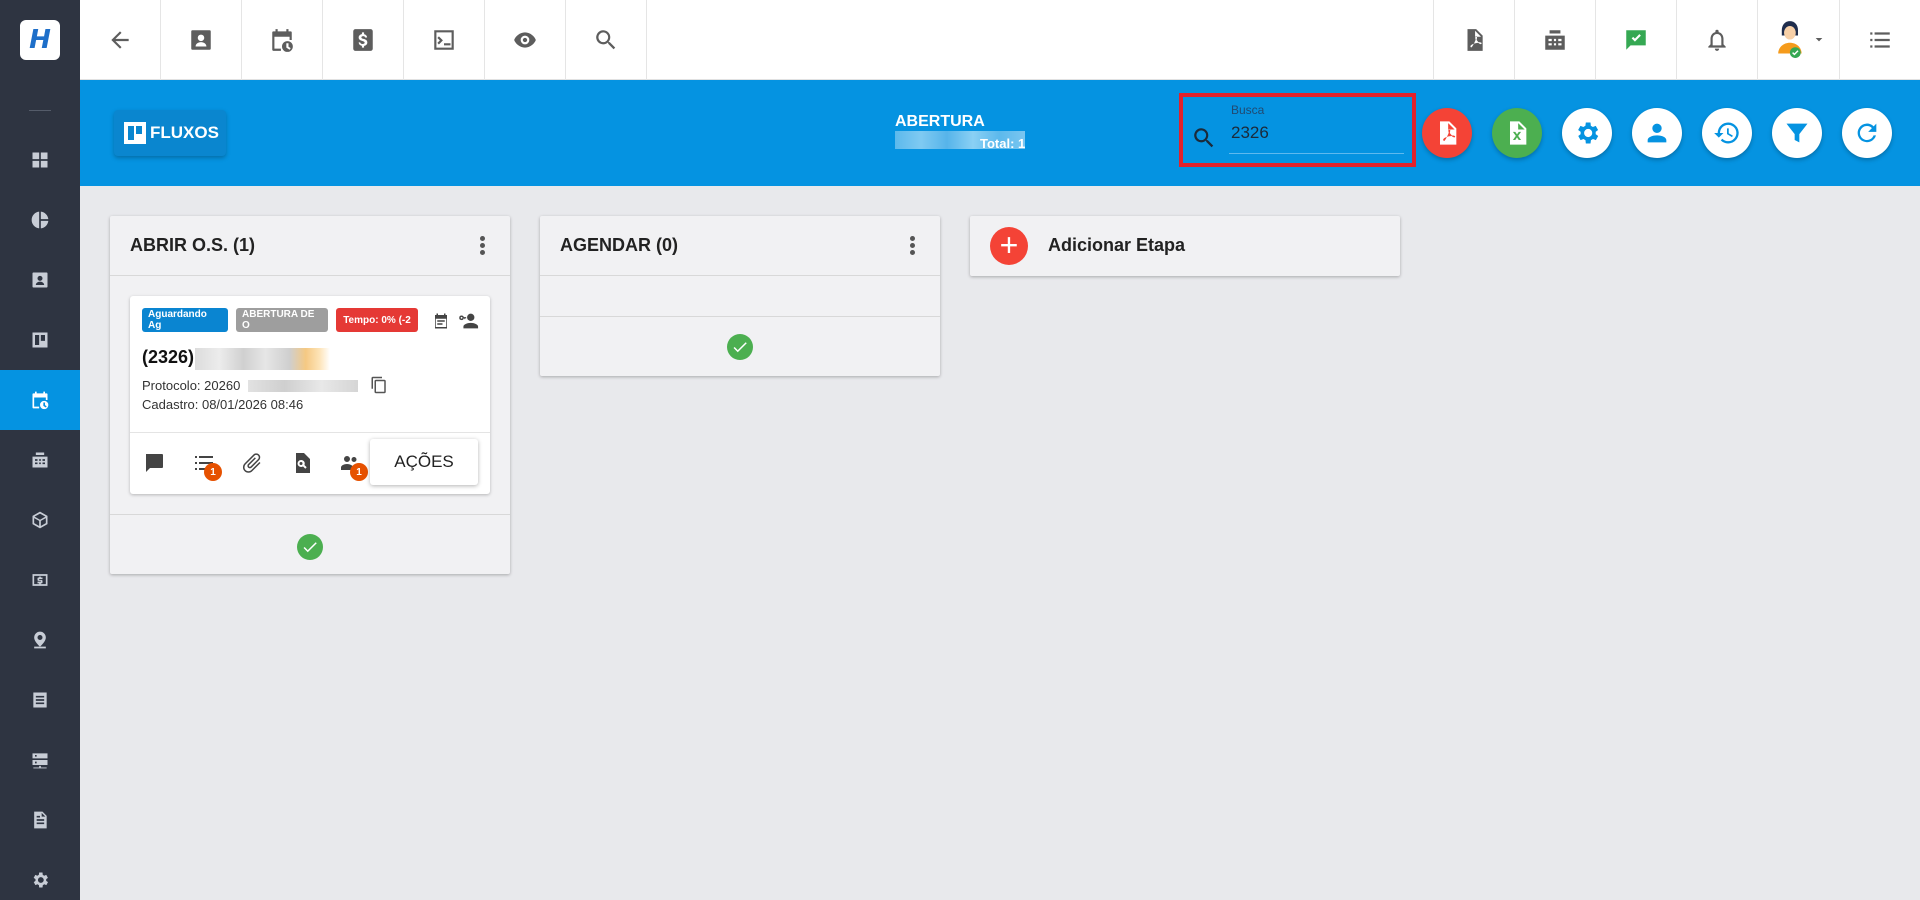 The width and height of the screenshot is (1920, 900). I want to click on contacts-button, so click(201, 40).